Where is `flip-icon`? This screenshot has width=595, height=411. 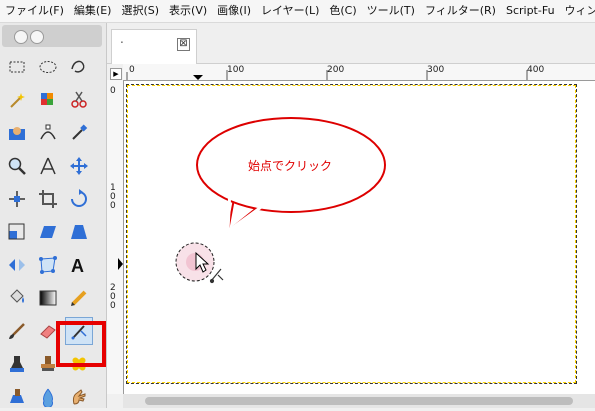 flip-icon is located at coordinates (17, 265).